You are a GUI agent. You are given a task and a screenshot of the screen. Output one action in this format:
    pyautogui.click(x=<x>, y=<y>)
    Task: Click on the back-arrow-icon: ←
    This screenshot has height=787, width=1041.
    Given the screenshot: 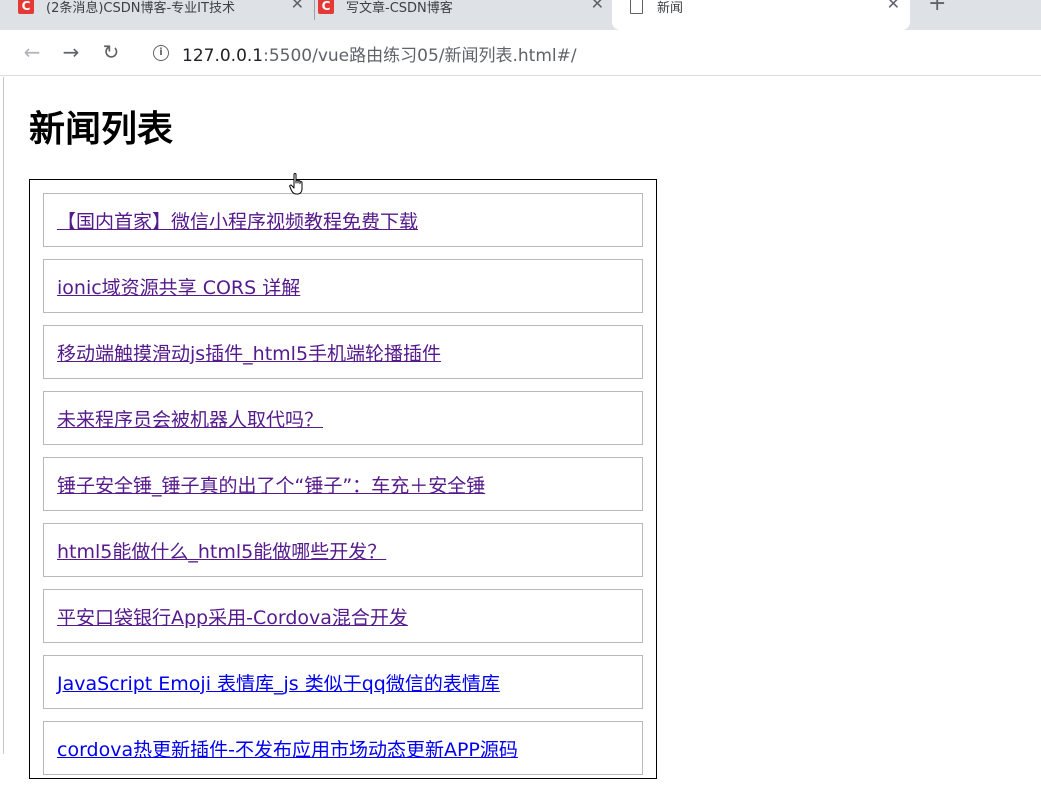 What is the action you would take?
    pyautogui.click(x=32, y=52)
    